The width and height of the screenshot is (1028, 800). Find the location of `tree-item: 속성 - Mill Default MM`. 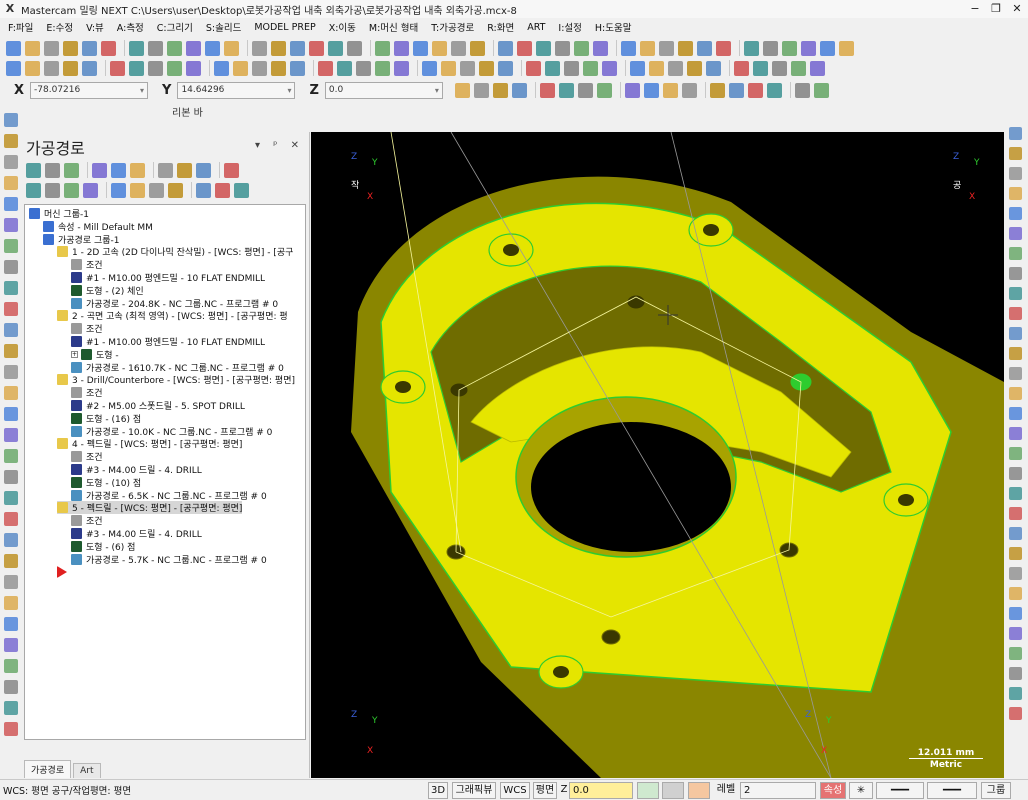

tree-item: 속성 - Mill Default MM is located at coordinates (98, 226).